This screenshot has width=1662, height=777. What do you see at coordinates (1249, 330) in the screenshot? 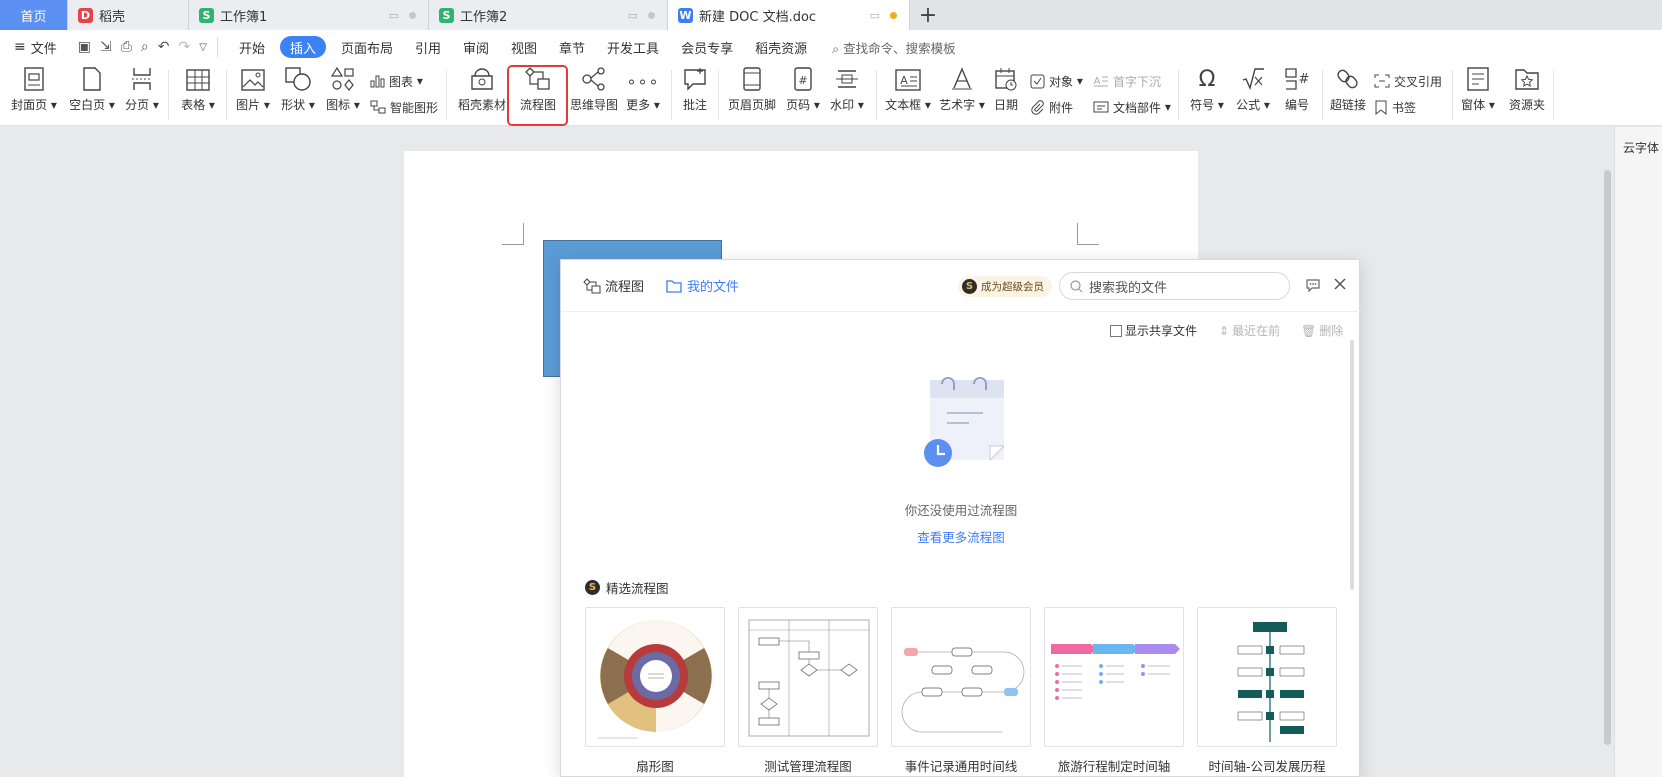
I see `sort-recent-button: ⇕ 最近在前` at bounding box center [1249, 330].